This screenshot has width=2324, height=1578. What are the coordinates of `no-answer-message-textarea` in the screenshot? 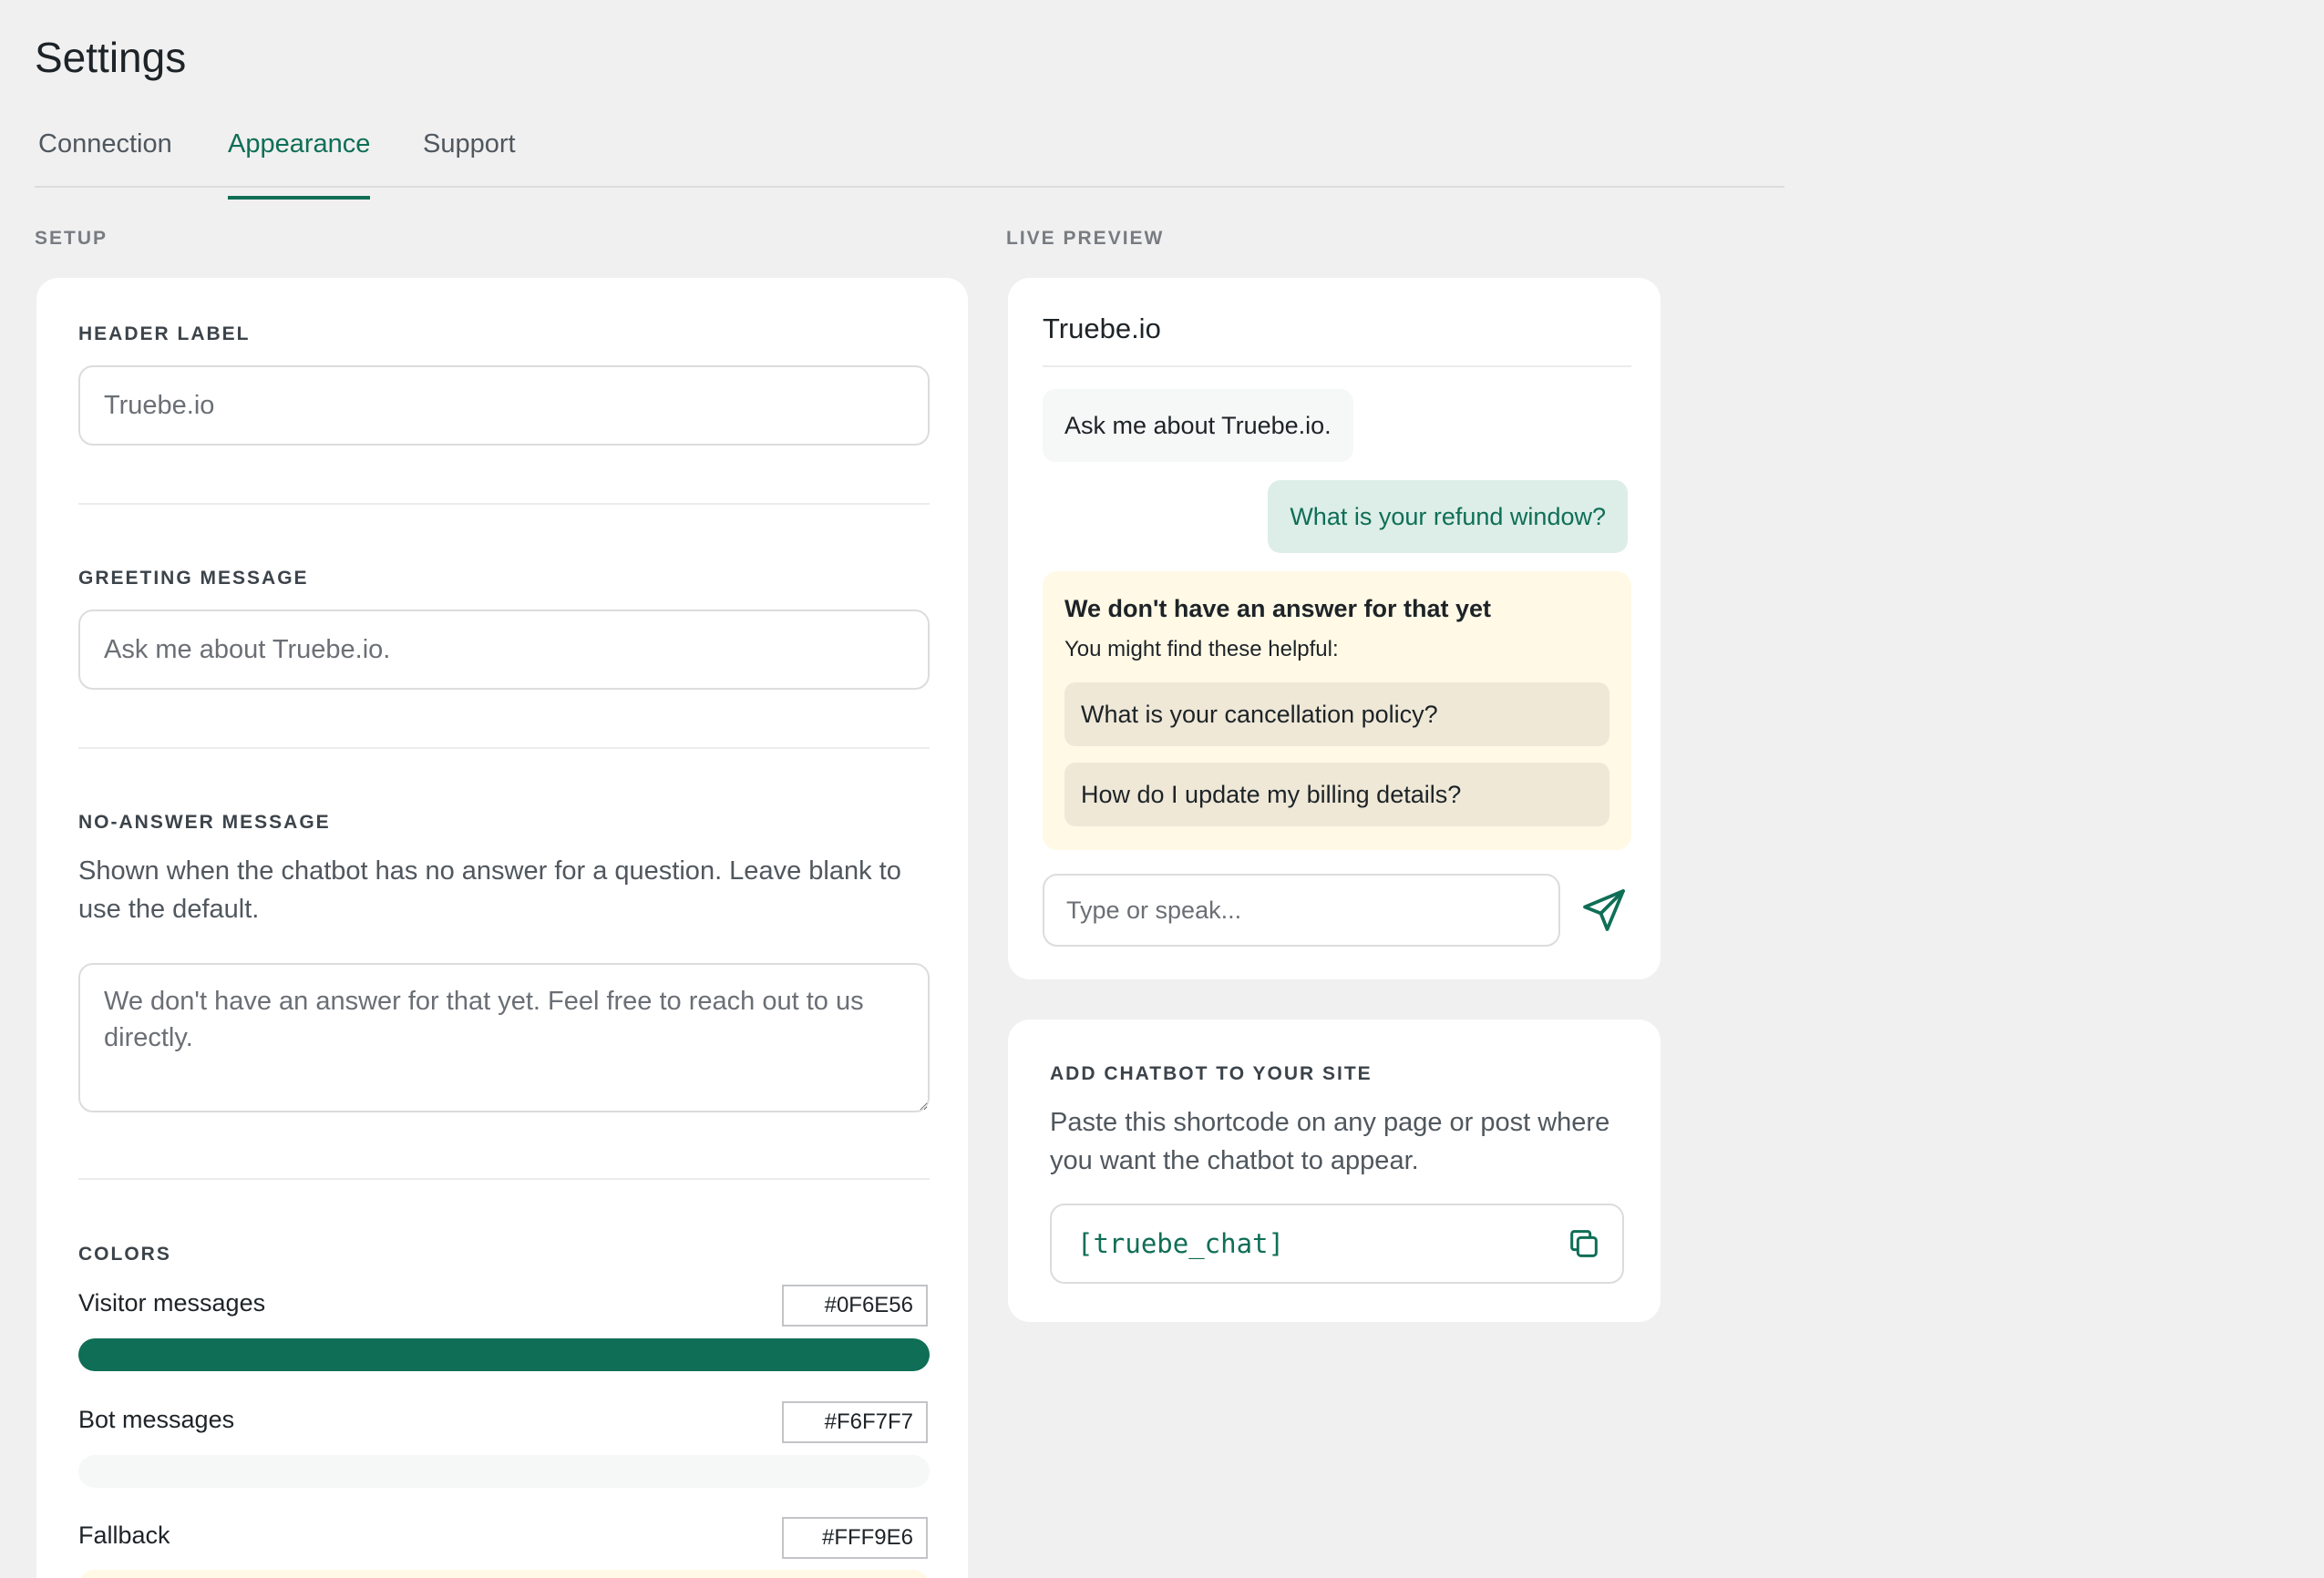 It's located at (504, 1037).